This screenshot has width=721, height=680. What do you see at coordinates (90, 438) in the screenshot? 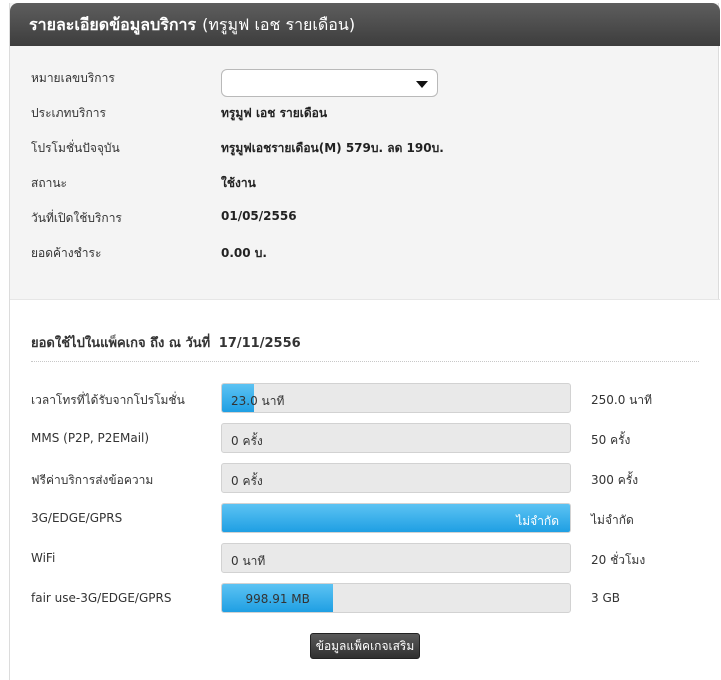
I see `usage-label: MMS (P2P, P2EMail)` at bounding box center [90, 438].